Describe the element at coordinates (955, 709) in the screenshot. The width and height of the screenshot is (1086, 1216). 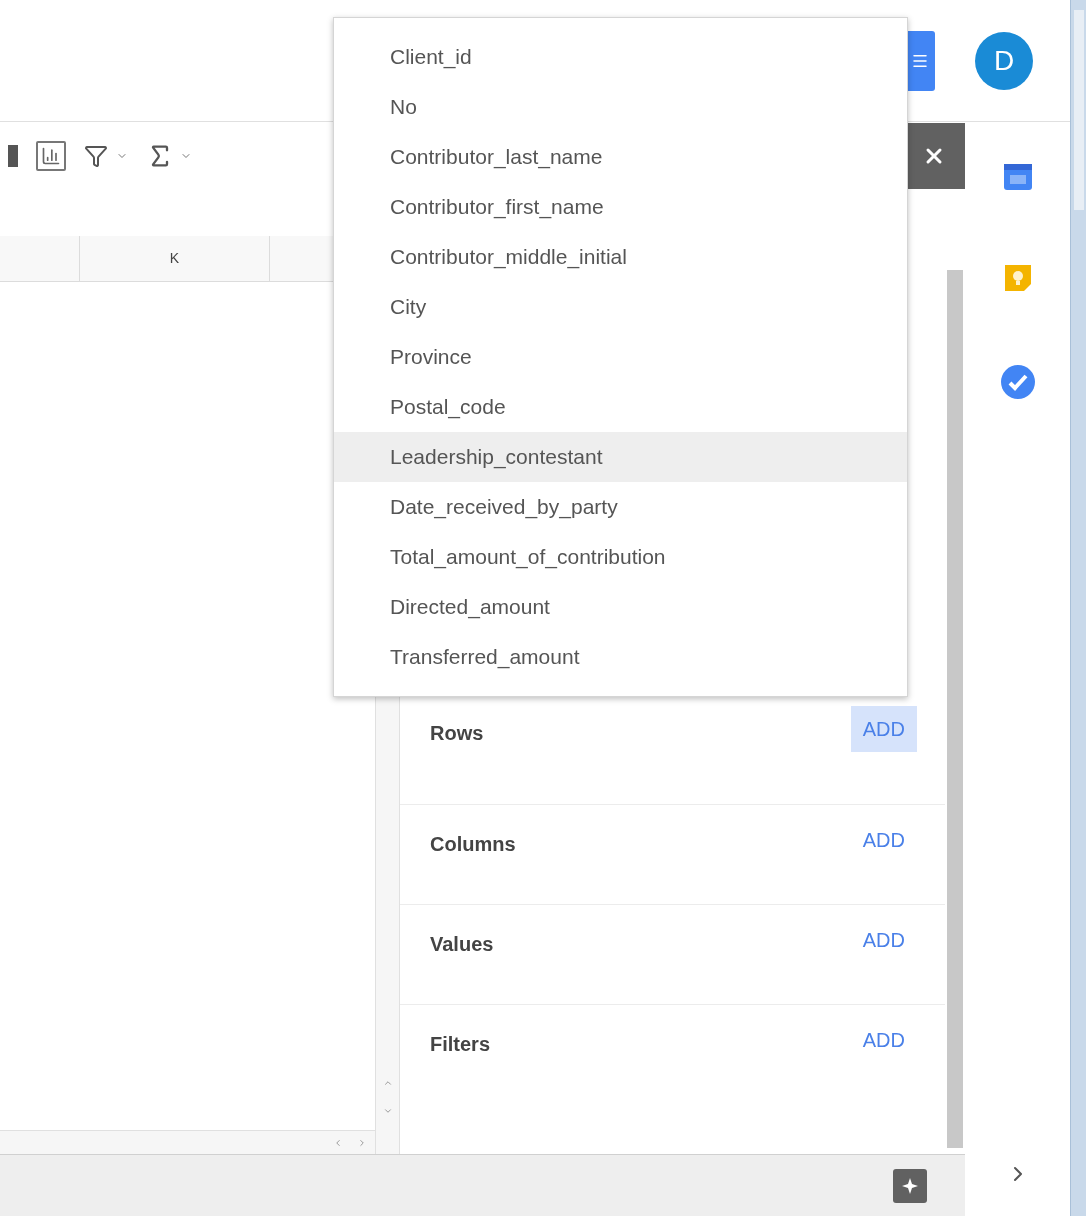
I see `scrollbar-thumb` at that location.